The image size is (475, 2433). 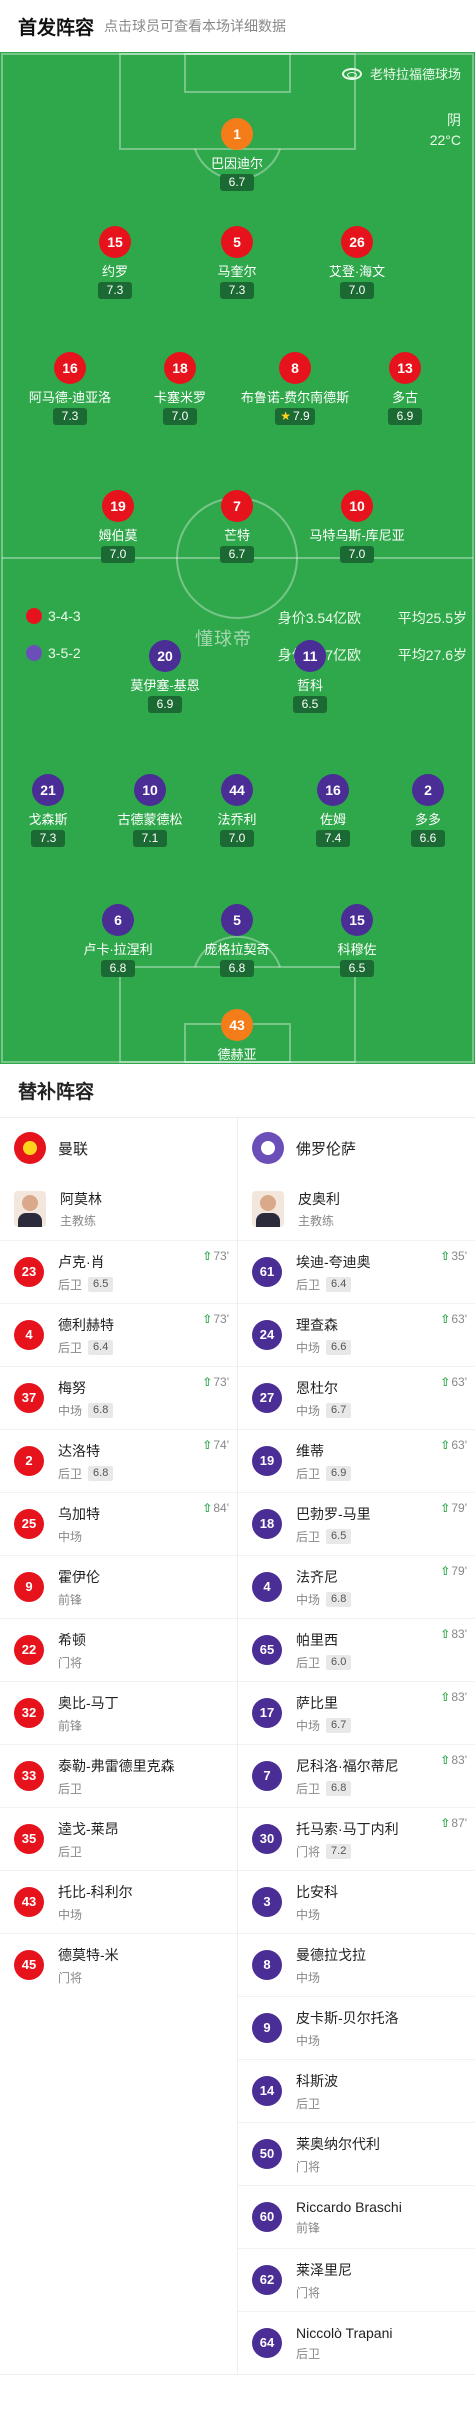 I want to click on rating-value: 6.5, so click(x=357, y=968).